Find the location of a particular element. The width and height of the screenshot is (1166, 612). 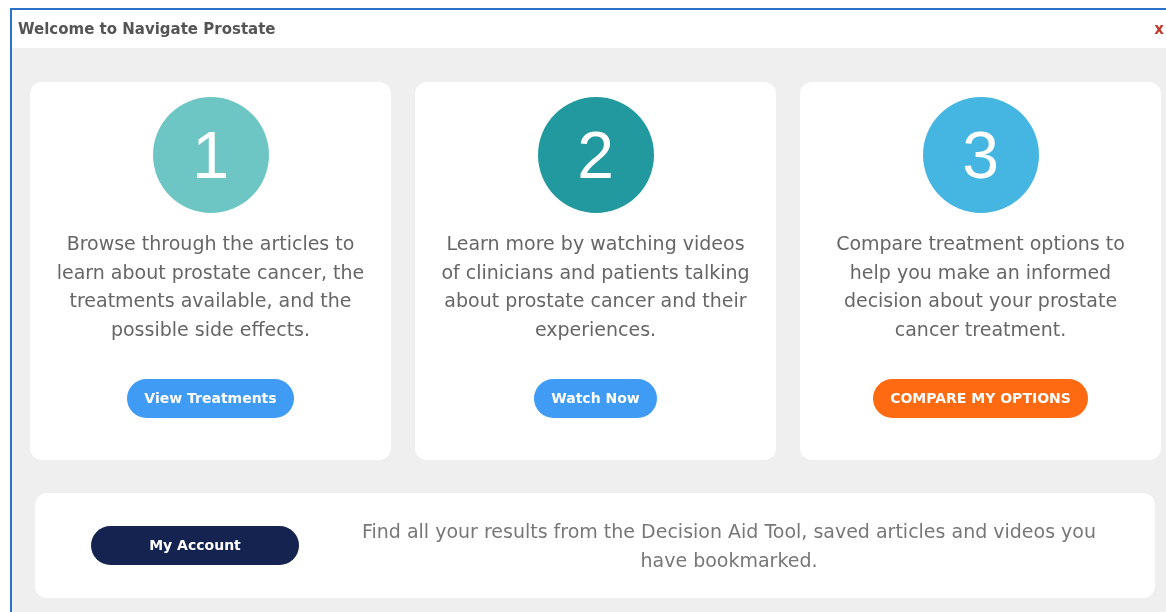

window-title: Welcome to Navigate Prostate is located at coordinates (147, 29).